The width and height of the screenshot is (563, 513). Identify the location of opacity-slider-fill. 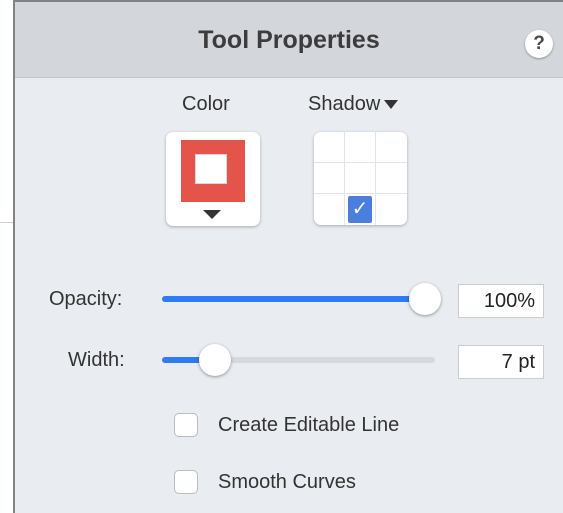
(293, 299).